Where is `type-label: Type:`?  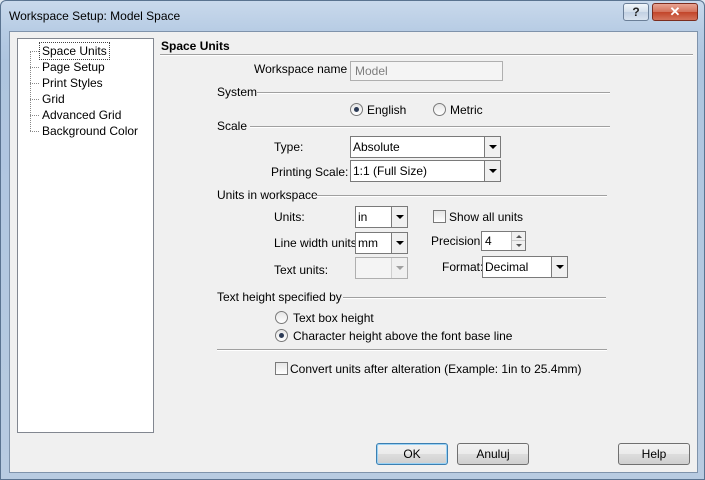 type-label: Type: is located at coordinates (289, 147).